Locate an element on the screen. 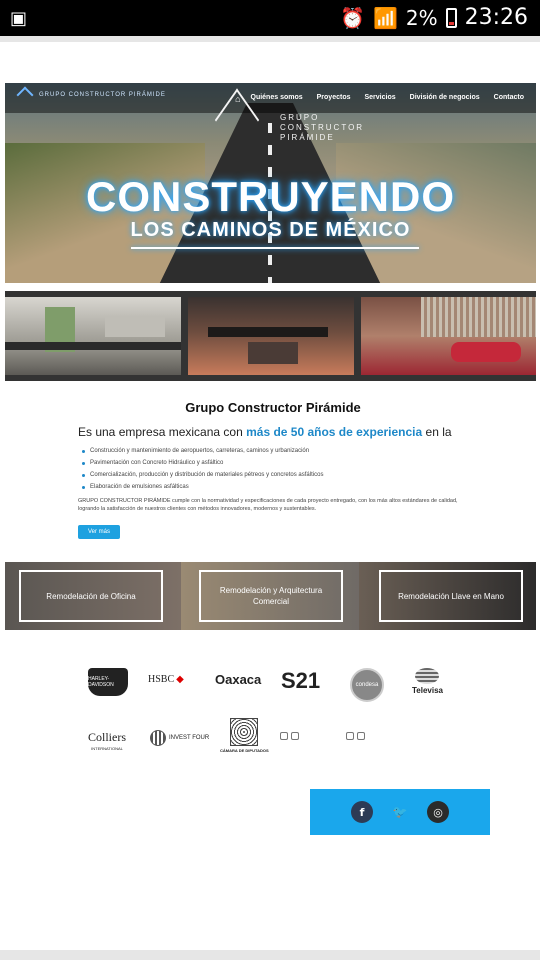 The image size is (540, 960). service-label: Remodelación de Oficina is located at coordinates (91, 596).